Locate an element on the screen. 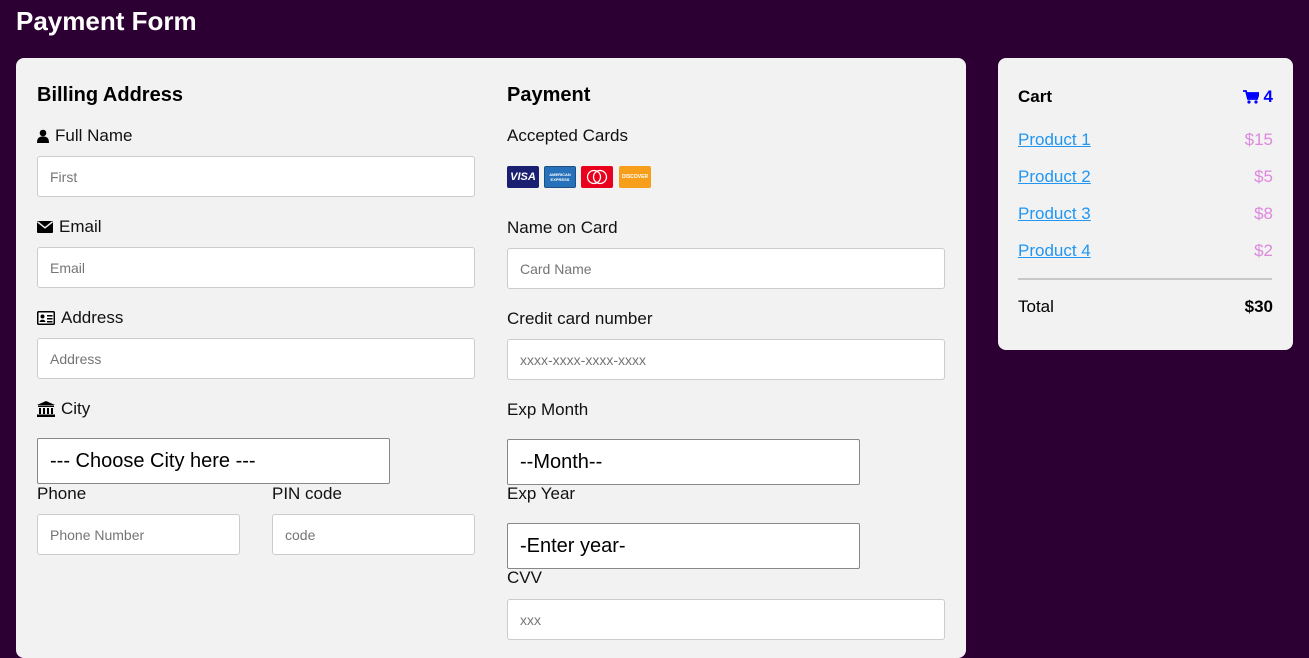 Image resolution: width=1309 pixels, height=658 pixels. name-on-card-label: Name on Card is located at coordinates (562, 227).